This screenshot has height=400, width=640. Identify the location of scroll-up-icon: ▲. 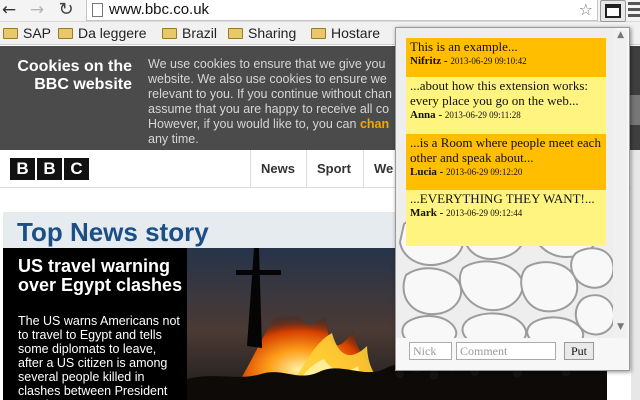
(620, 35).